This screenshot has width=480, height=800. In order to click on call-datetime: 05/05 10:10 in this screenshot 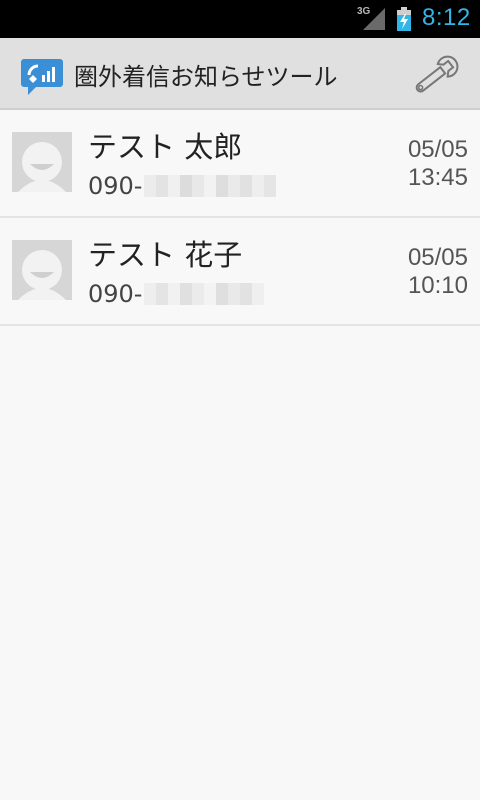, I will do `click(438, 272)`.